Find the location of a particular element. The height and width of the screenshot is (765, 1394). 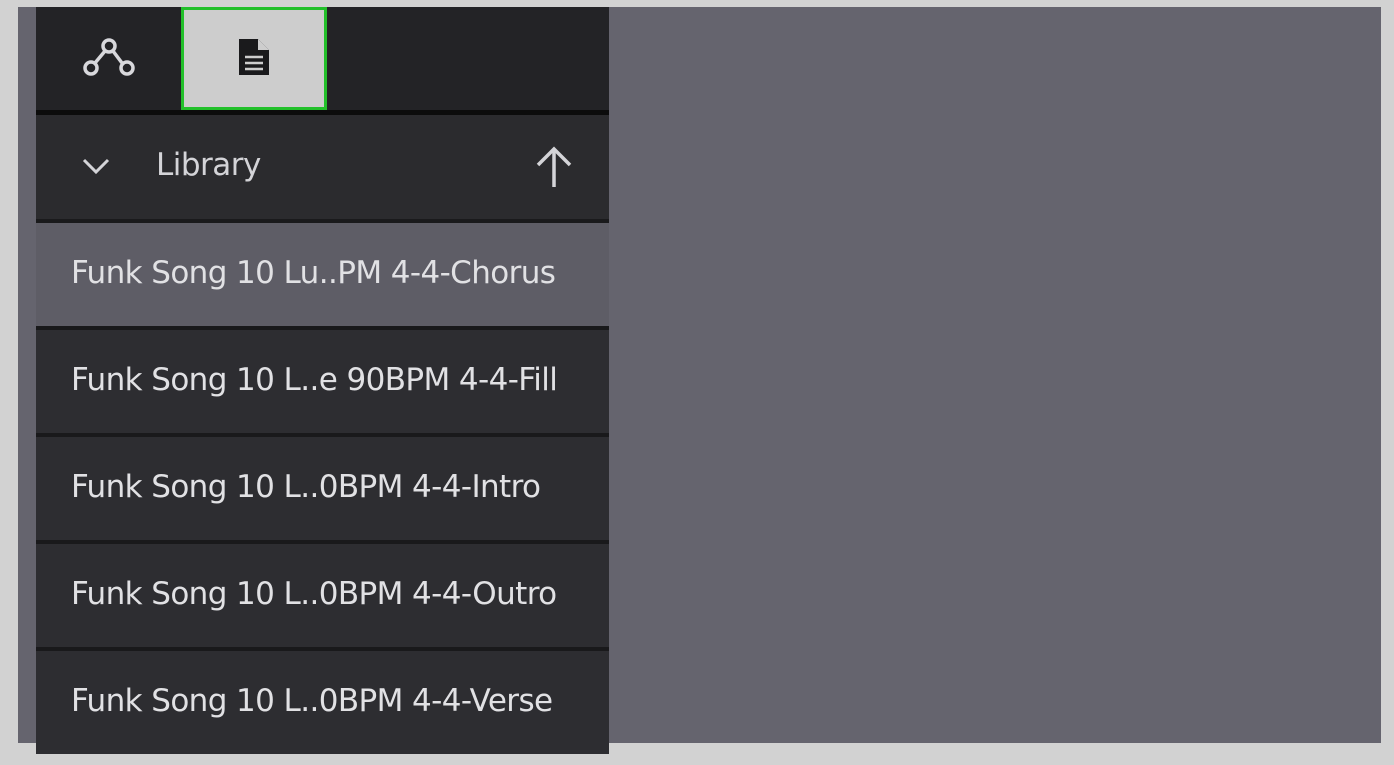

tab-graph is located at coordinates (109, 58).